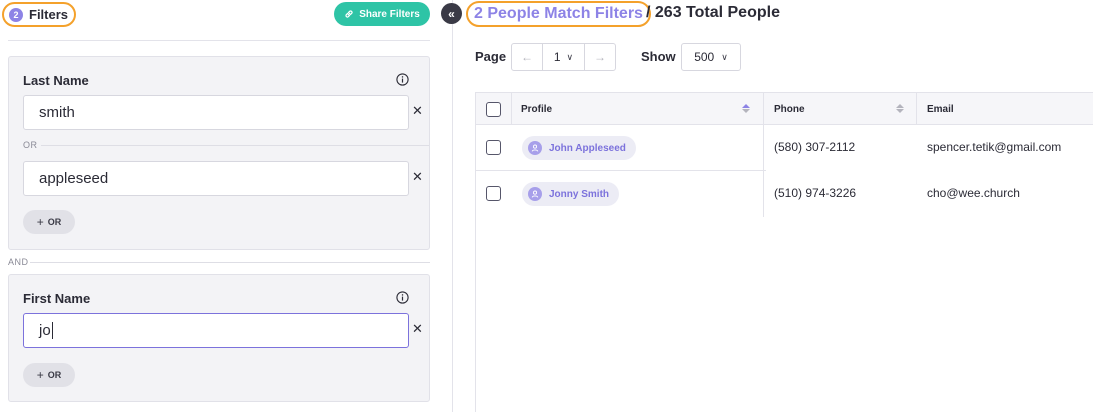 The width and height of the screenshot is (1093, 412). I want to click on arrow-right-icon: →, so click(600, 57).